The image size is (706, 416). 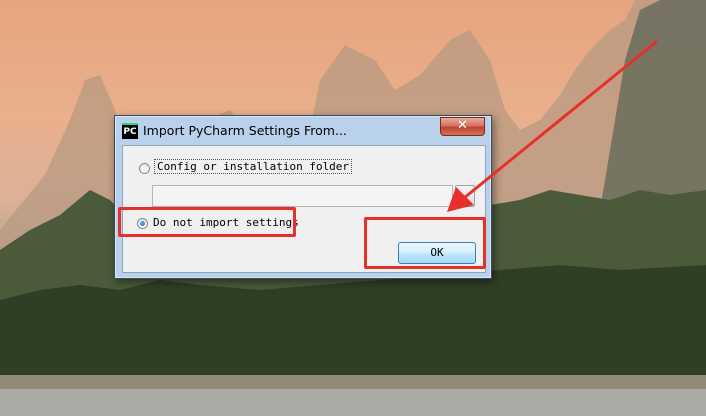 I want to click on config-folder-radio, so click(x=144, y=168).